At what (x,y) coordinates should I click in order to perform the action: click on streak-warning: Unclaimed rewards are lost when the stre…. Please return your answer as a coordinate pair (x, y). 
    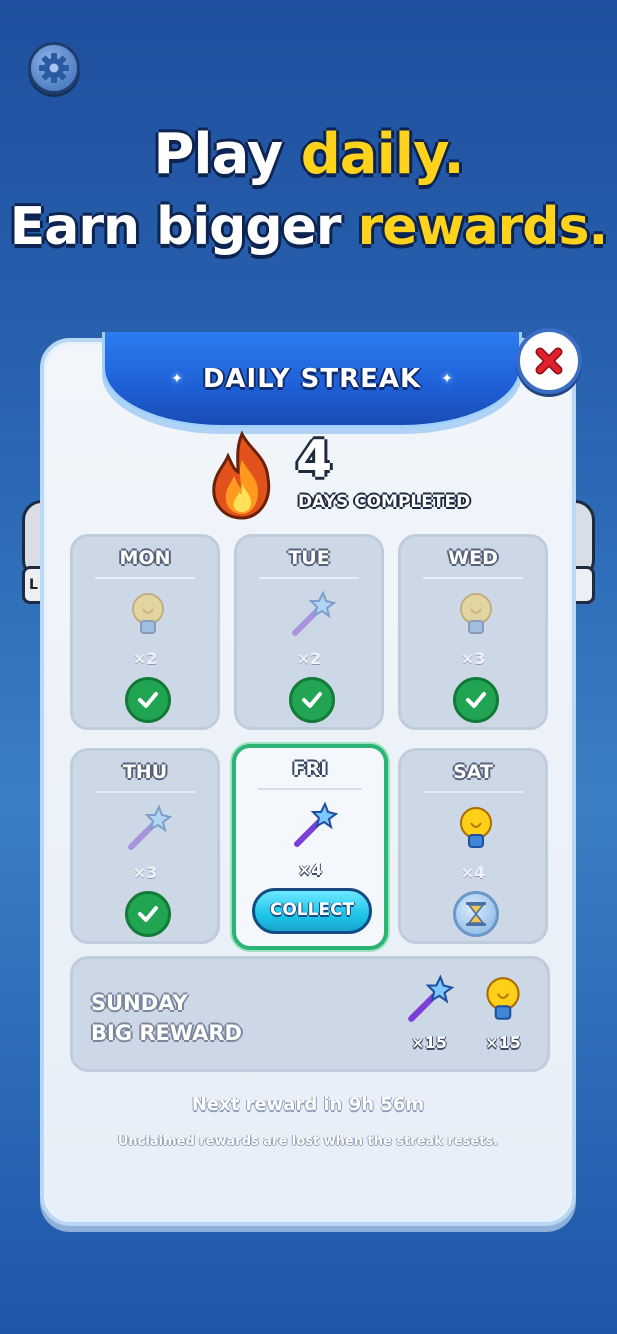
    Looking at the image, I should click on (308, 1141).